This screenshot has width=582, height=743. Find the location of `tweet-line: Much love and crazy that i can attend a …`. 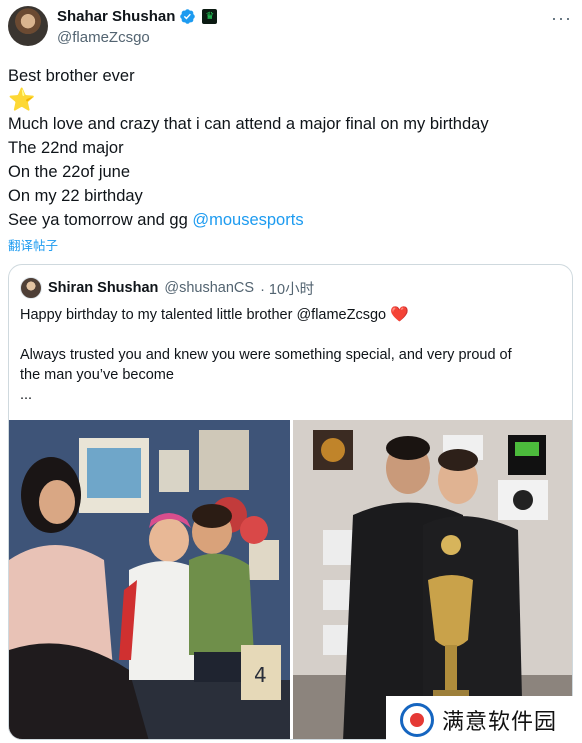

tweet-line: Much love and crazy that i can attend a … is located at coordinates (248, 124).